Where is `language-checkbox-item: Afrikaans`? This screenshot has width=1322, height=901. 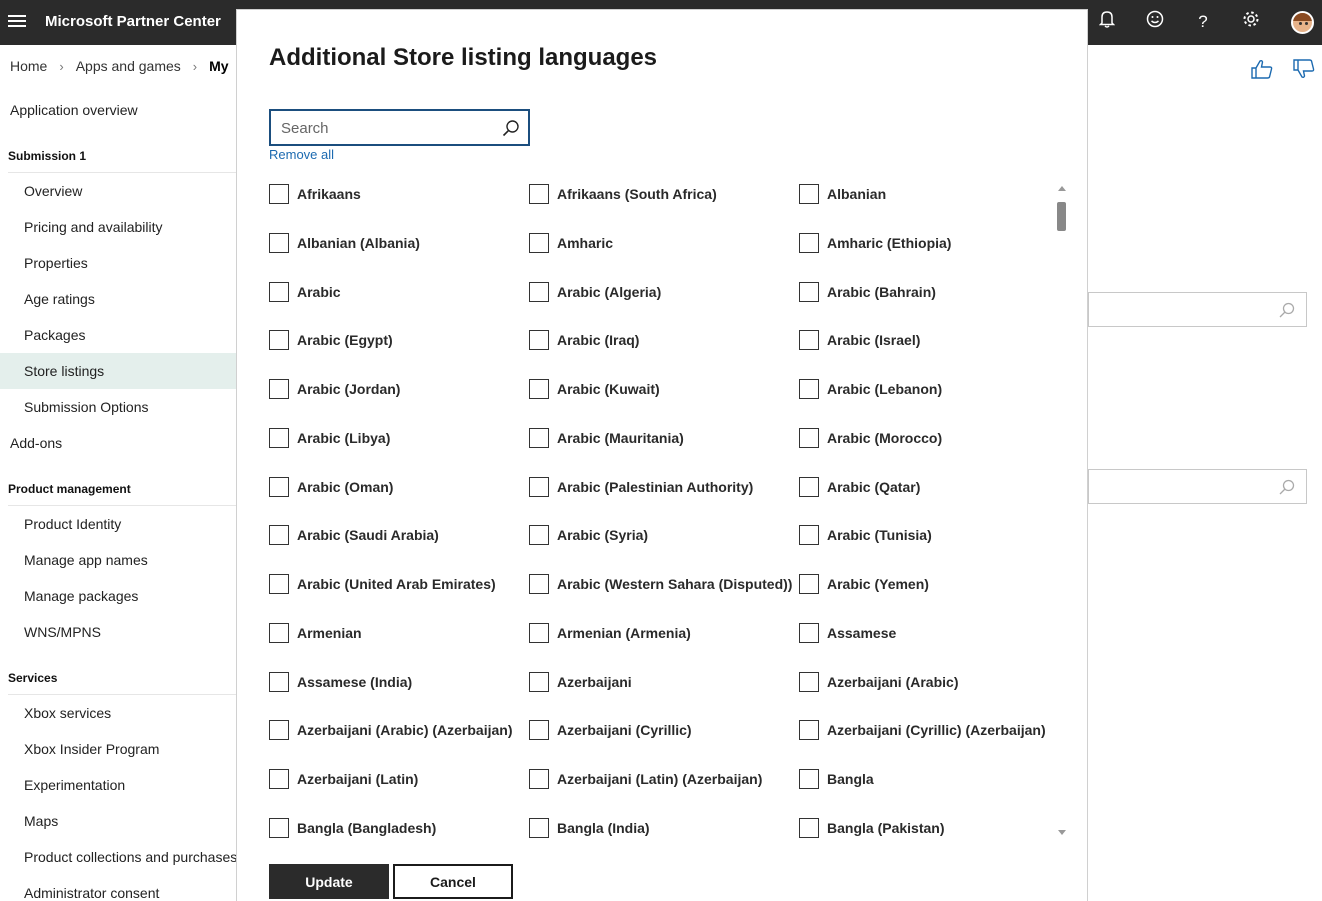
language-checkbox-item: Afrikaans is located at coordinates (315, 194).